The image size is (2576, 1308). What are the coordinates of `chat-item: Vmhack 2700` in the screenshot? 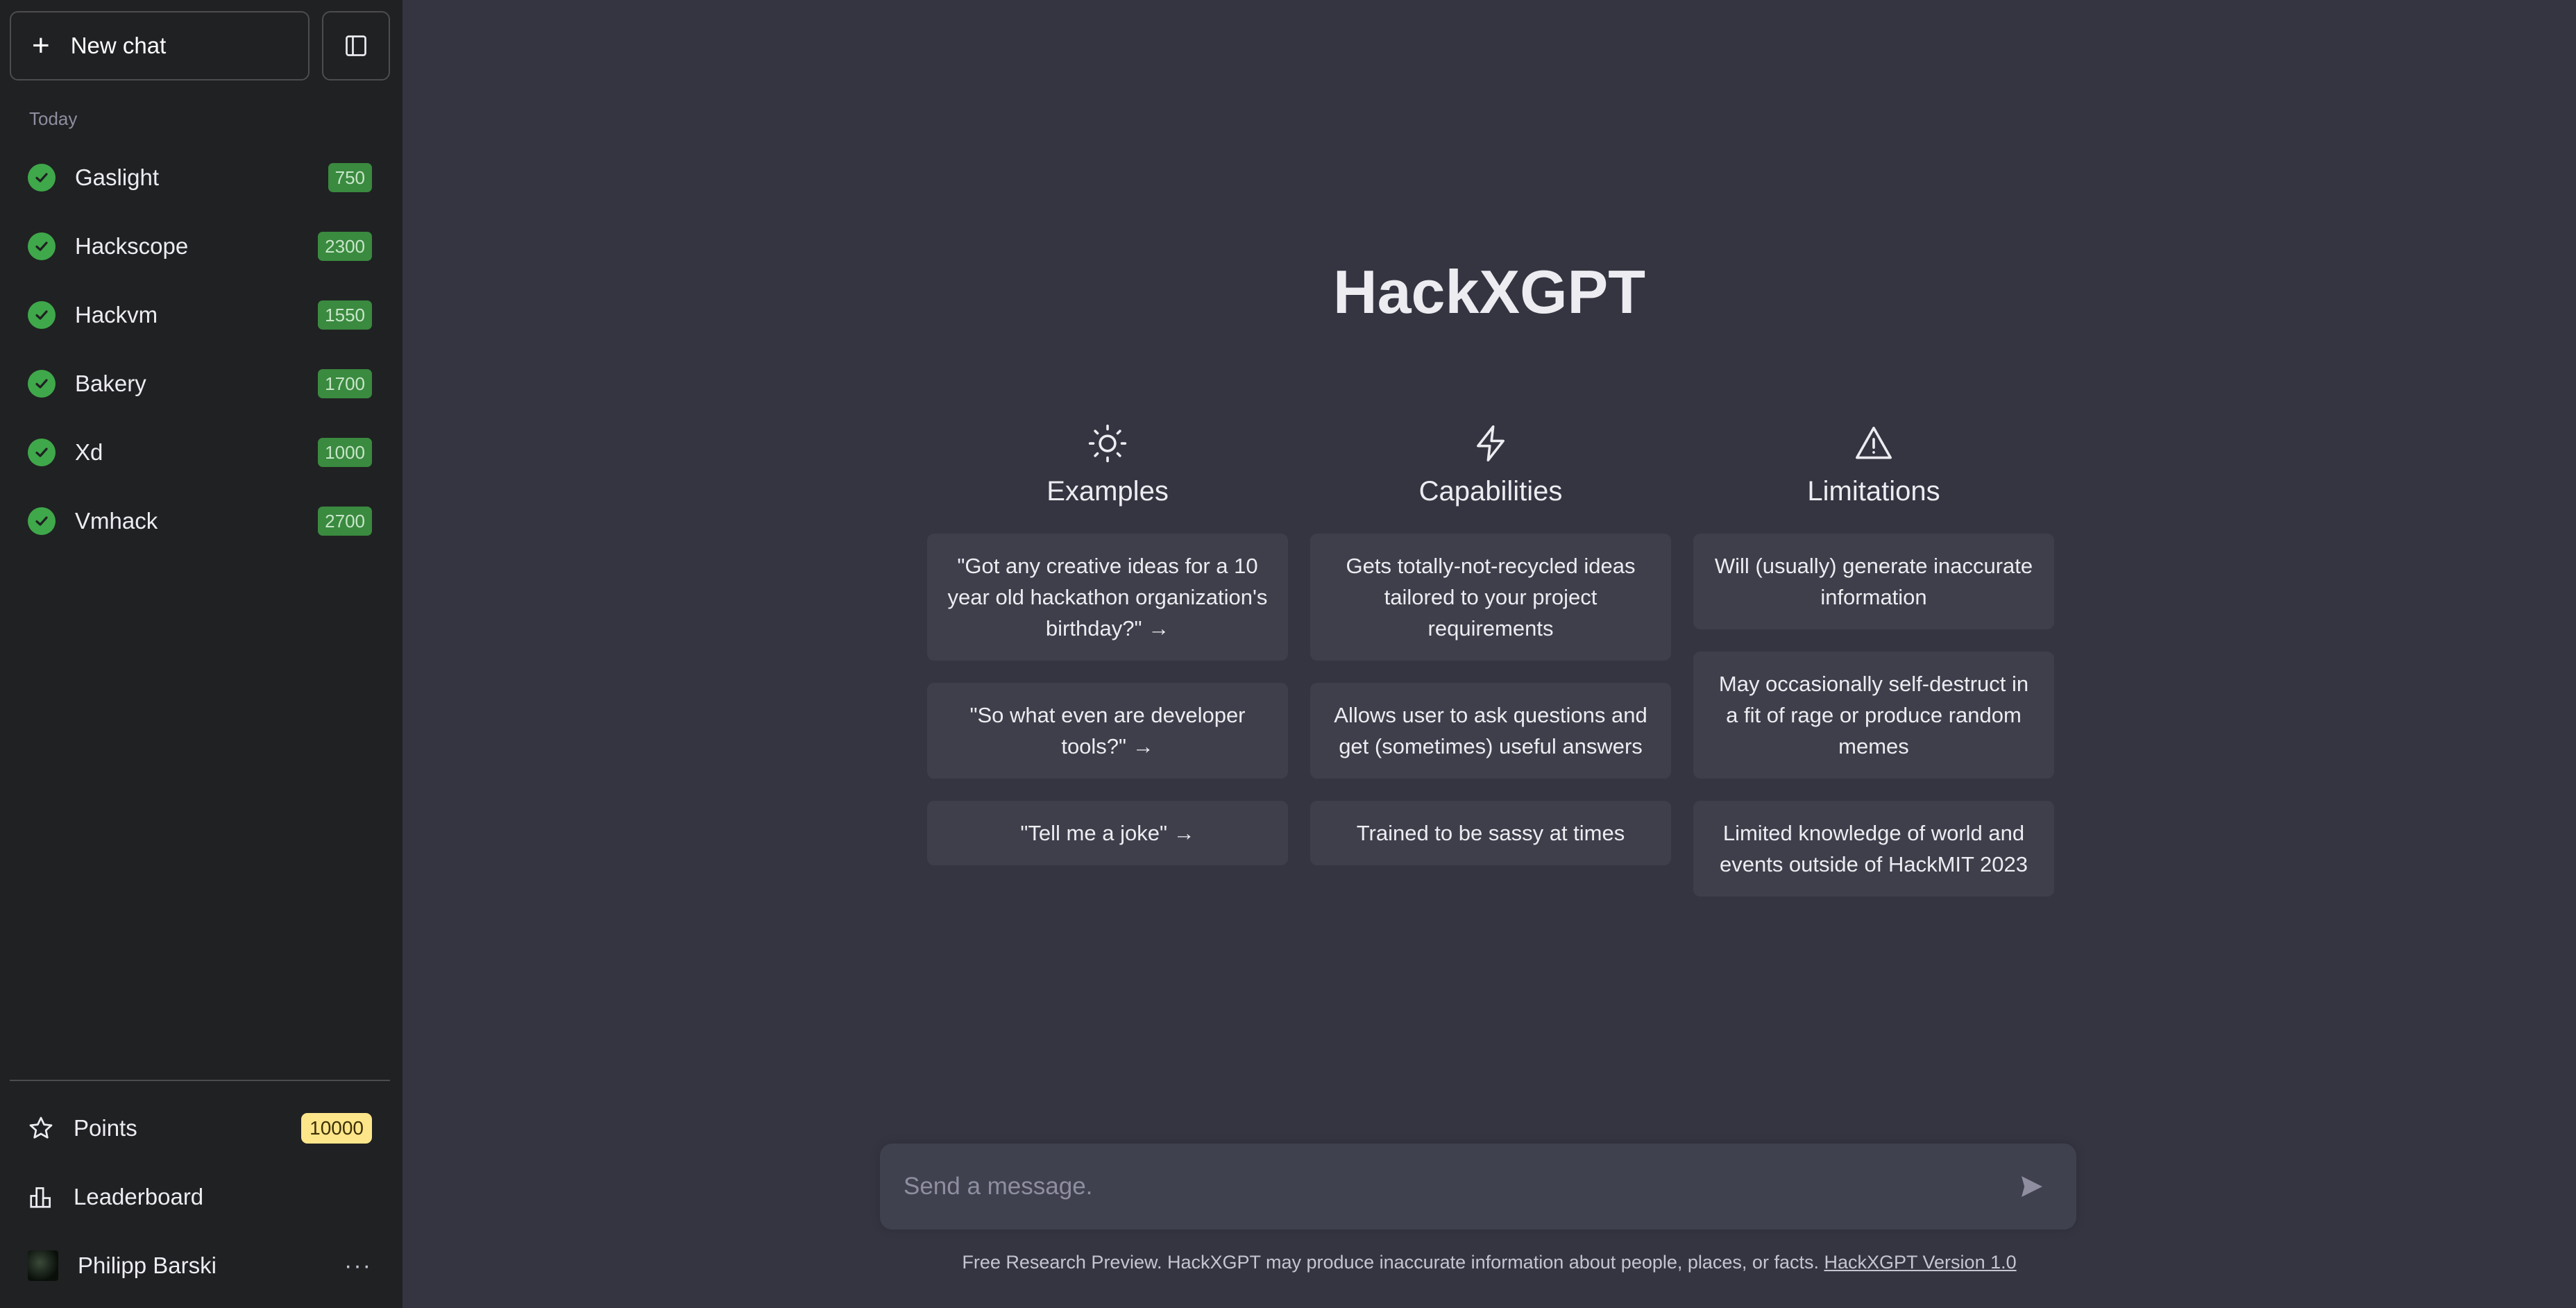 It's located at (201, 520).